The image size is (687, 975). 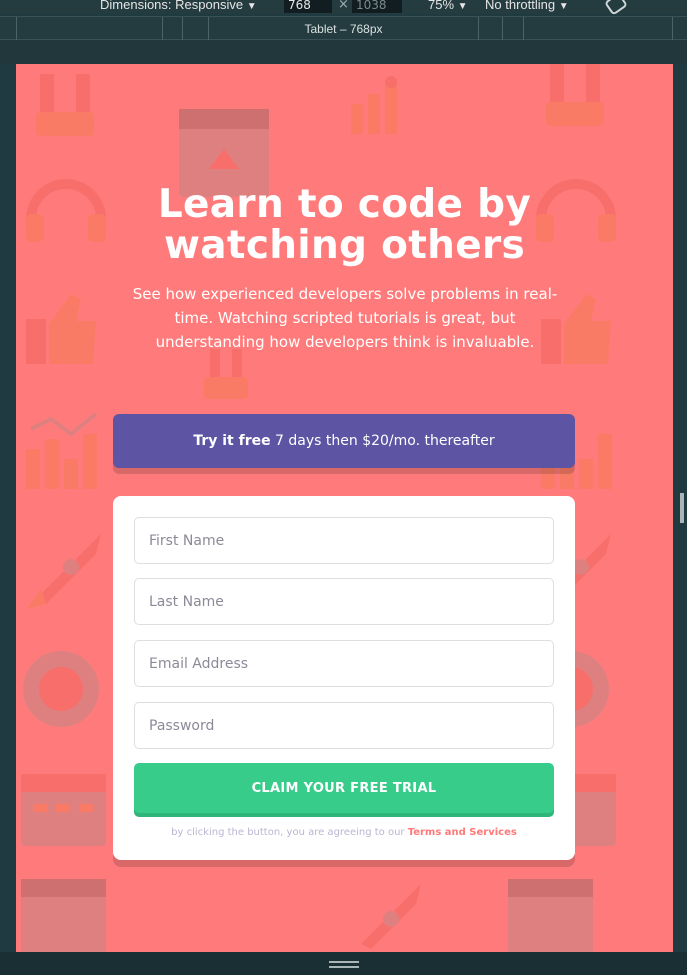 I want to click on promo-bold: Try it free, so click(x=232, y=441).